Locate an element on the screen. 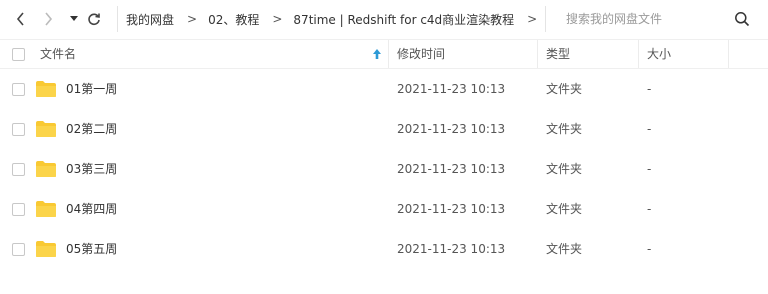  history-dropdown-button is located at coordinates (74, 19).